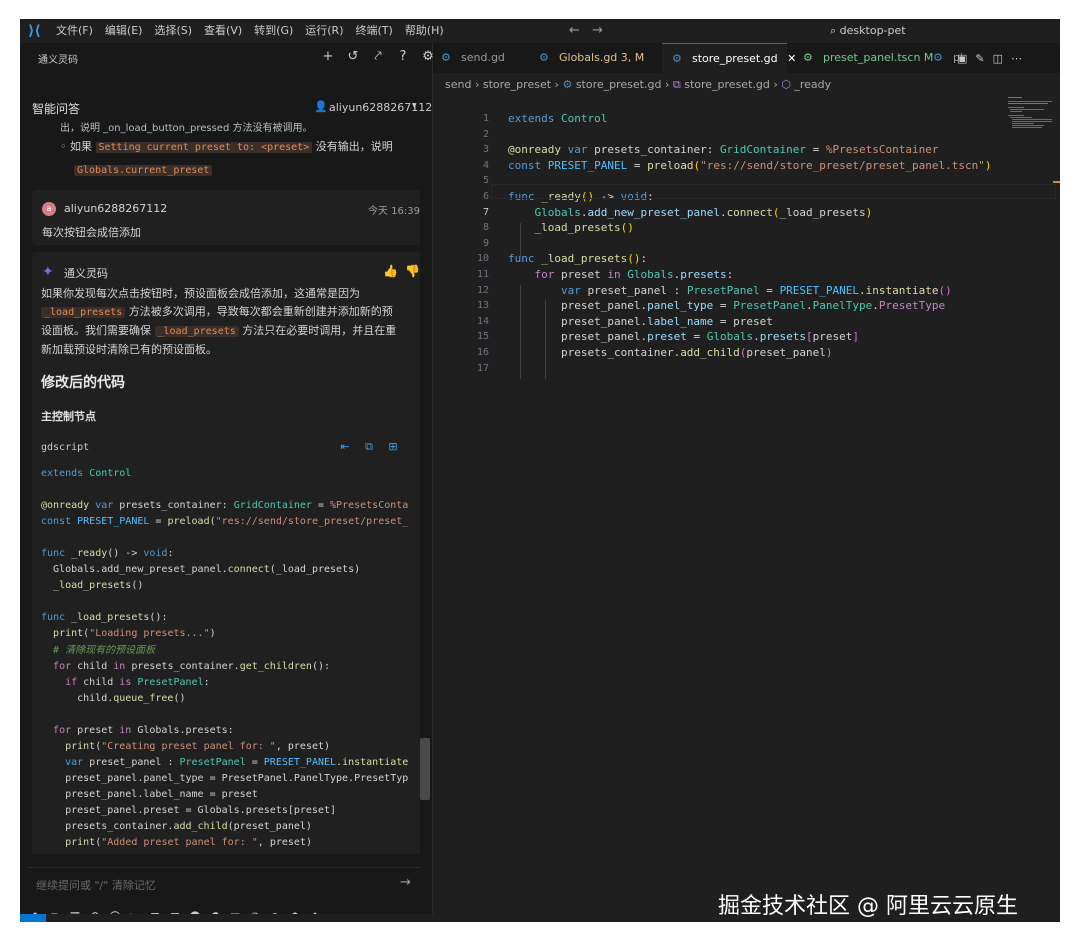  I want to click on tab-globals-gd: ⚙ Globals.gd 3, M, so click(591, 58).